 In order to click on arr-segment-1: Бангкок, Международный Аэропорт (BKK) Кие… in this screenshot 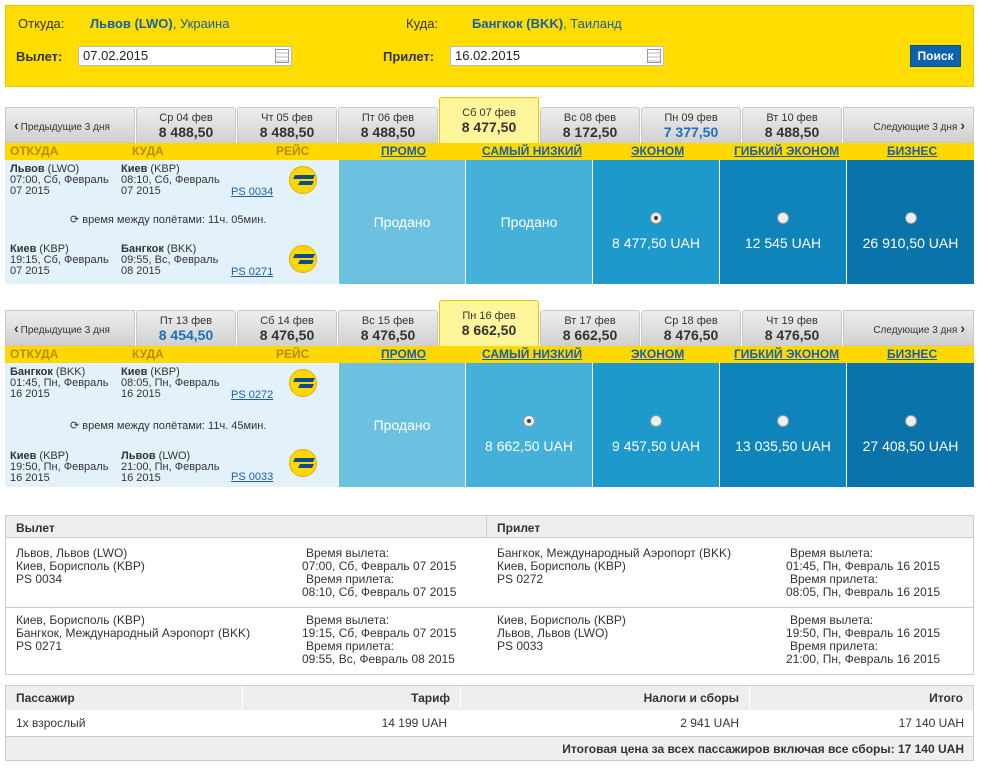, I will do `click(614, 566)`.